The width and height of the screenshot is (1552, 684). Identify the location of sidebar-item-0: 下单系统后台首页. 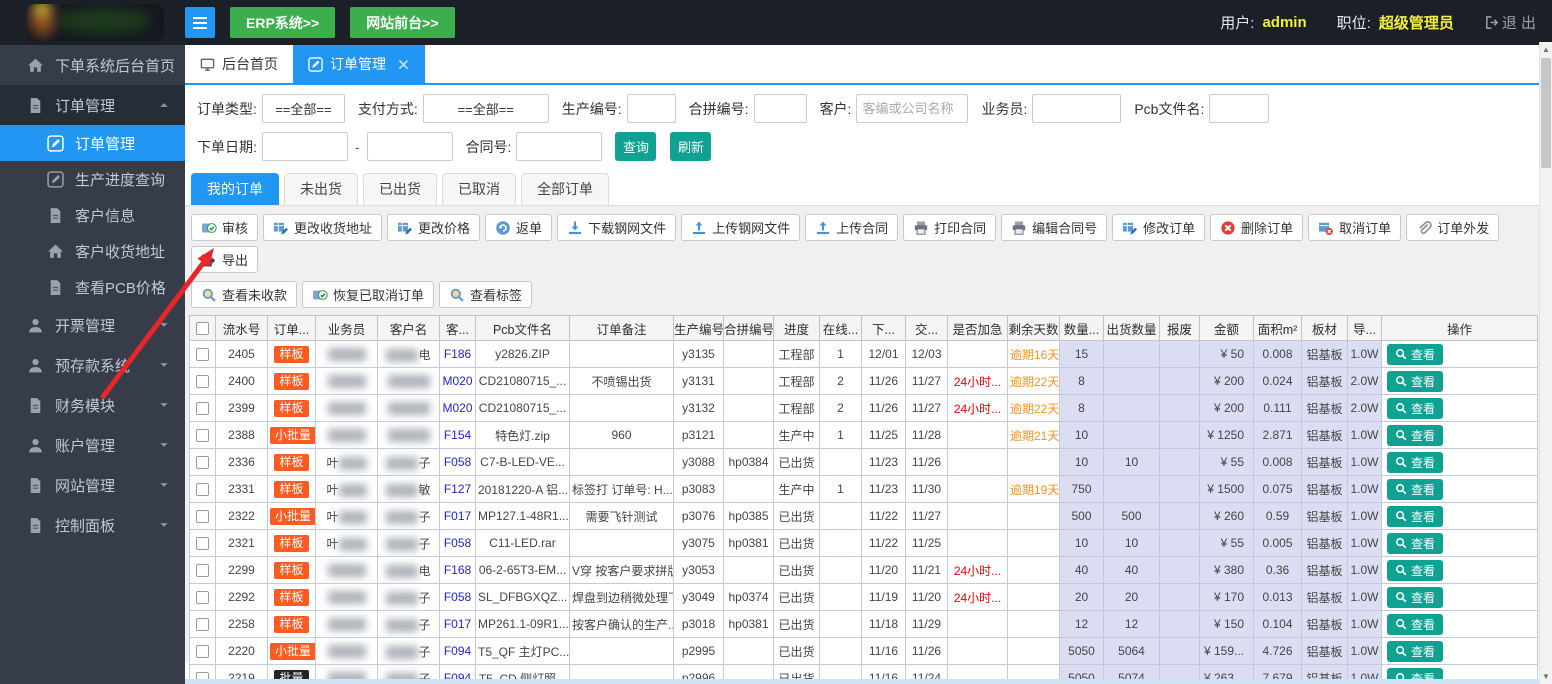
(92, 65).